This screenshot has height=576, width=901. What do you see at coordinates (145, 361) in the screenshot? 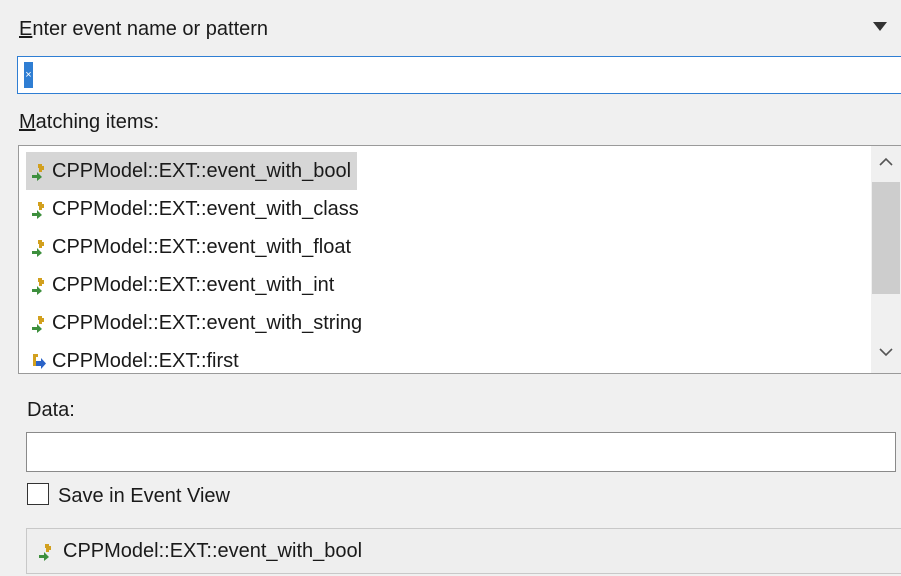
I see `list-item-label: CPPModel::EXT::first` at bounding box center [145, 361].